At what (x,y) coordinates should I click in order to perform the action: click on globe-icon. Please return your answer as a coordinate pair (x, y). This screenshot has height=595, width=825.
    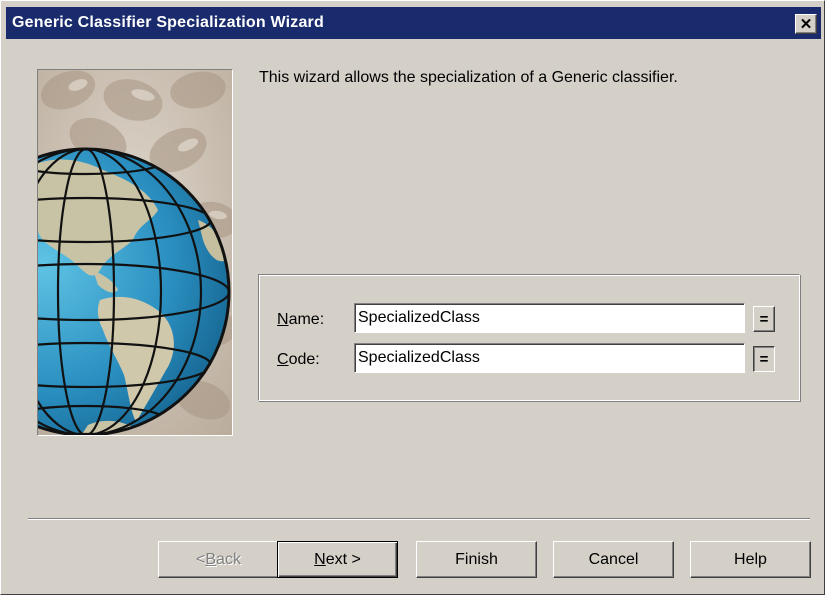
    Looking at the image, I should click on (135, 252).